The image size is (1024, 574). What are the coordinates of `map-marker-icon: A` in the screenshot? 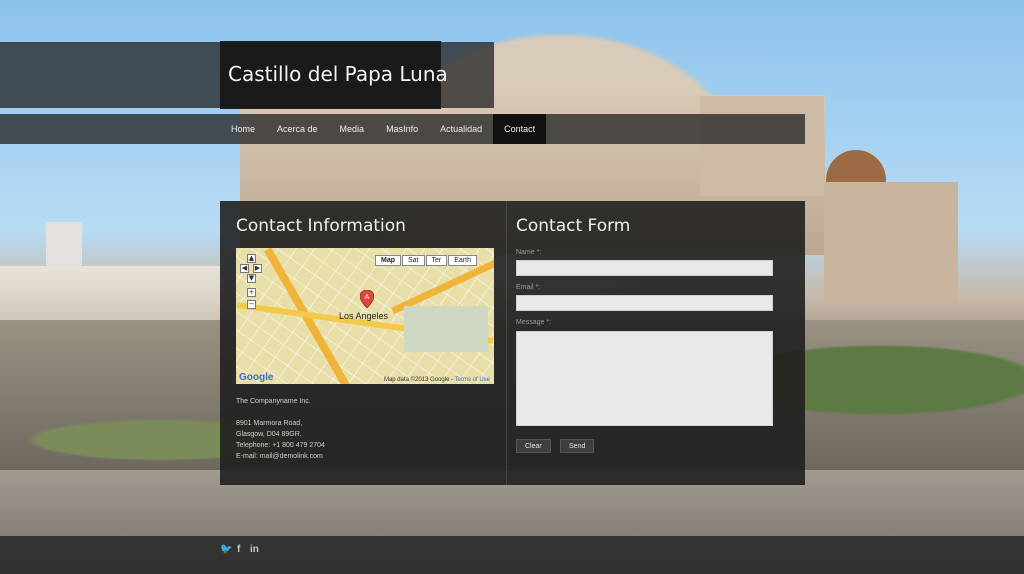 It's located at (367, 299).